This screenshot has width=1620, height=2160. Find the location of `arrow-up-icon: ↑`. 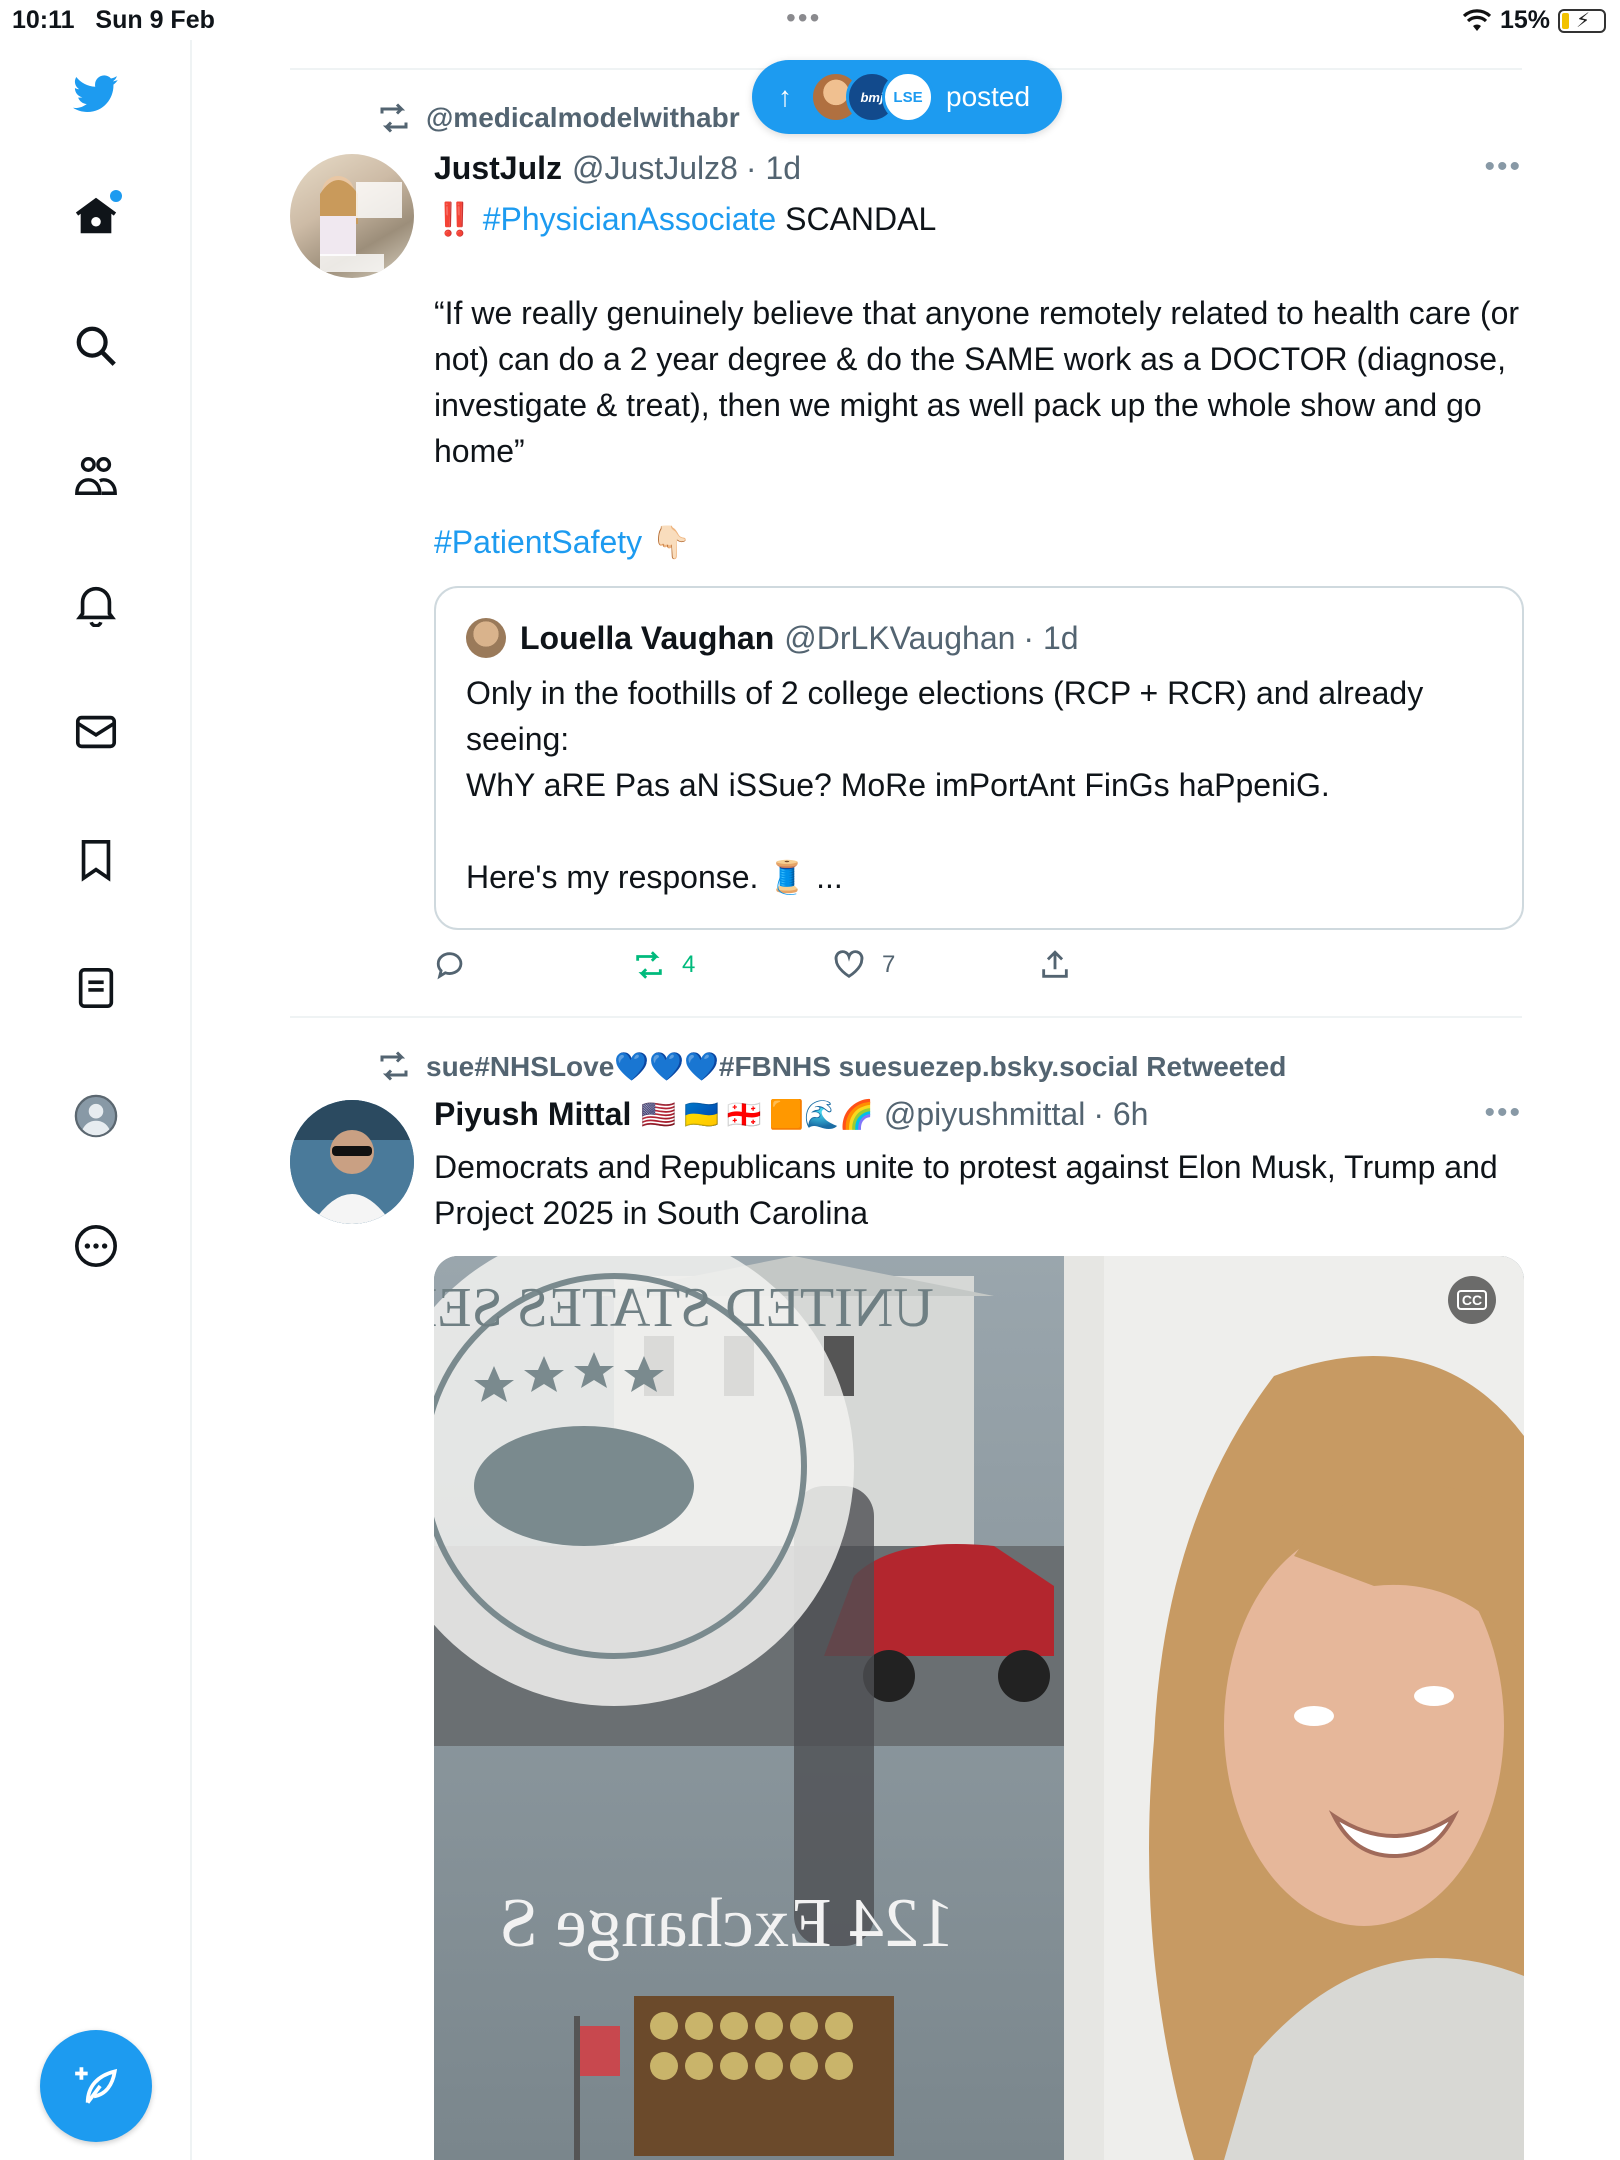

arrow-up-icon: ↑ is located at coordinates (785, 96).